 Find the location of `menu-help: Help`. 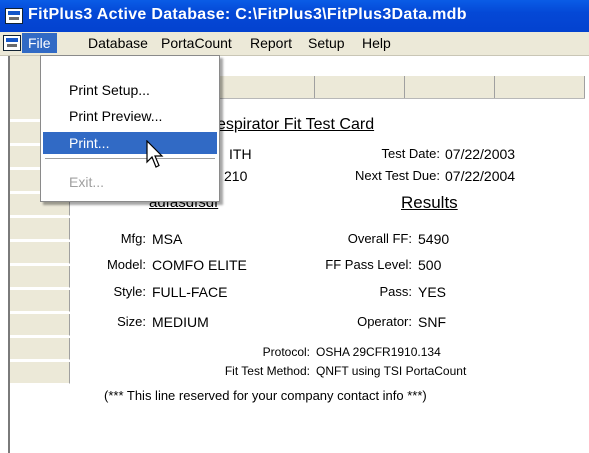

menu-help: Help is located at coordinates (376, 43).